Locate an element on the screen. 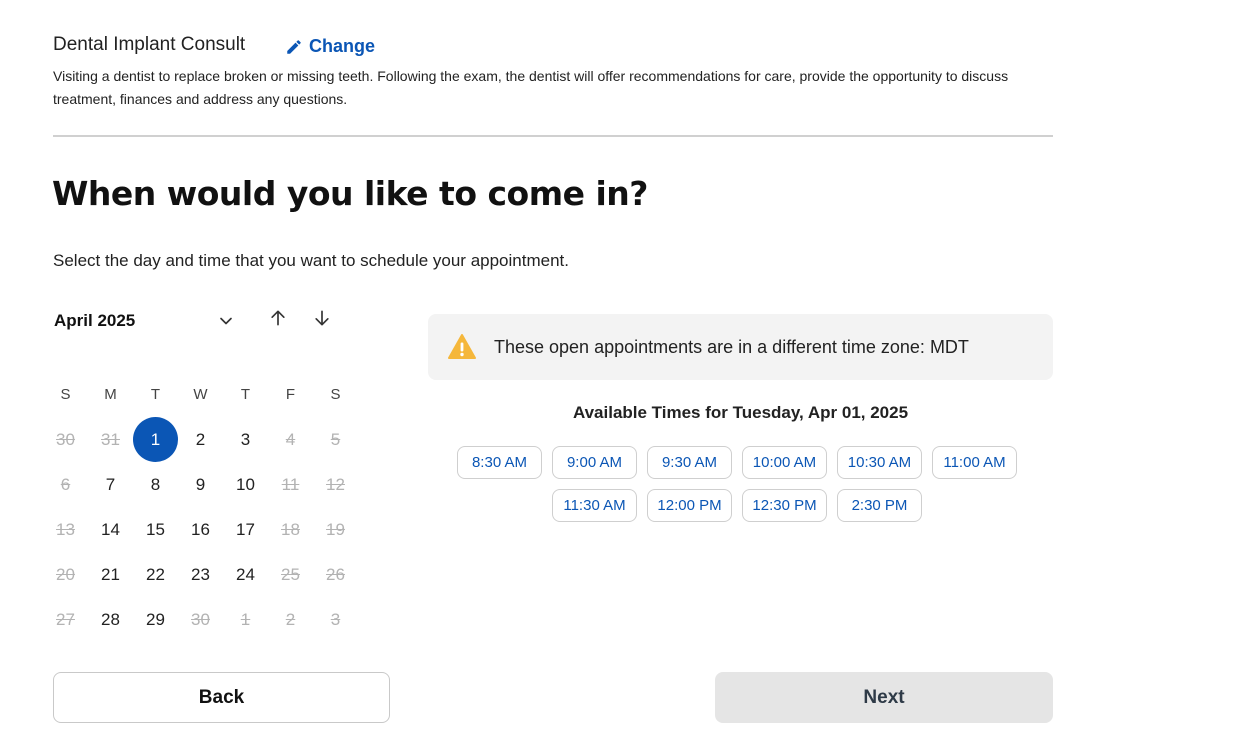 This screenshot has height=742, width=1252. change-link-label: Change is located at coordinates (342, 46).